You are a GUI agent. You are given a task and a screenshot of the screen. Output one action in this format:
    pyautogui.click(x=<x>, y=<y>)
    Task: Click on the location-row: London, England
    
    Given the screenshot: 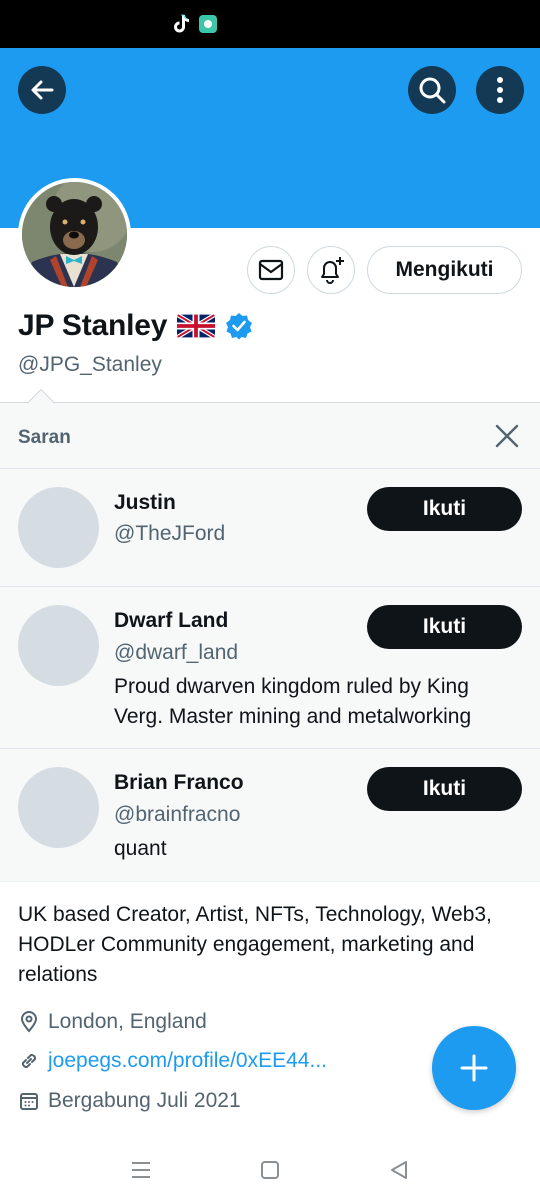 What is the action you would take?
    pyautogui.click(x=112, y=1022)
    